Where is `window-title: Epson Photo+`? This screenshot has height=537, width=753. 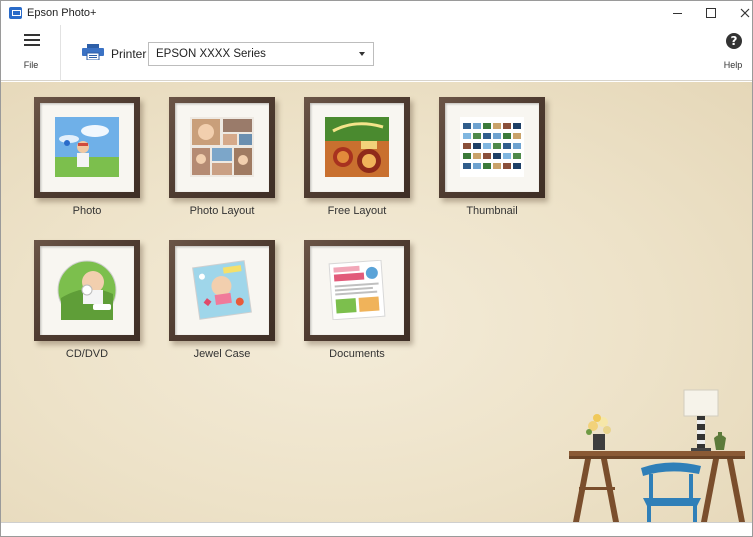 window-title: Epson Photo+ is located at coordinates (62, 13).